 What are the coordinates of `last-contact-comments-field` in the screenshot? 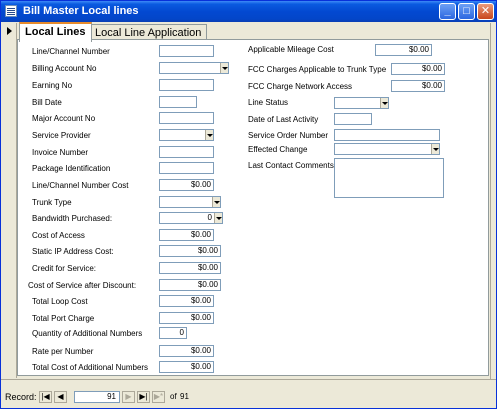 It's located at (389, 178).